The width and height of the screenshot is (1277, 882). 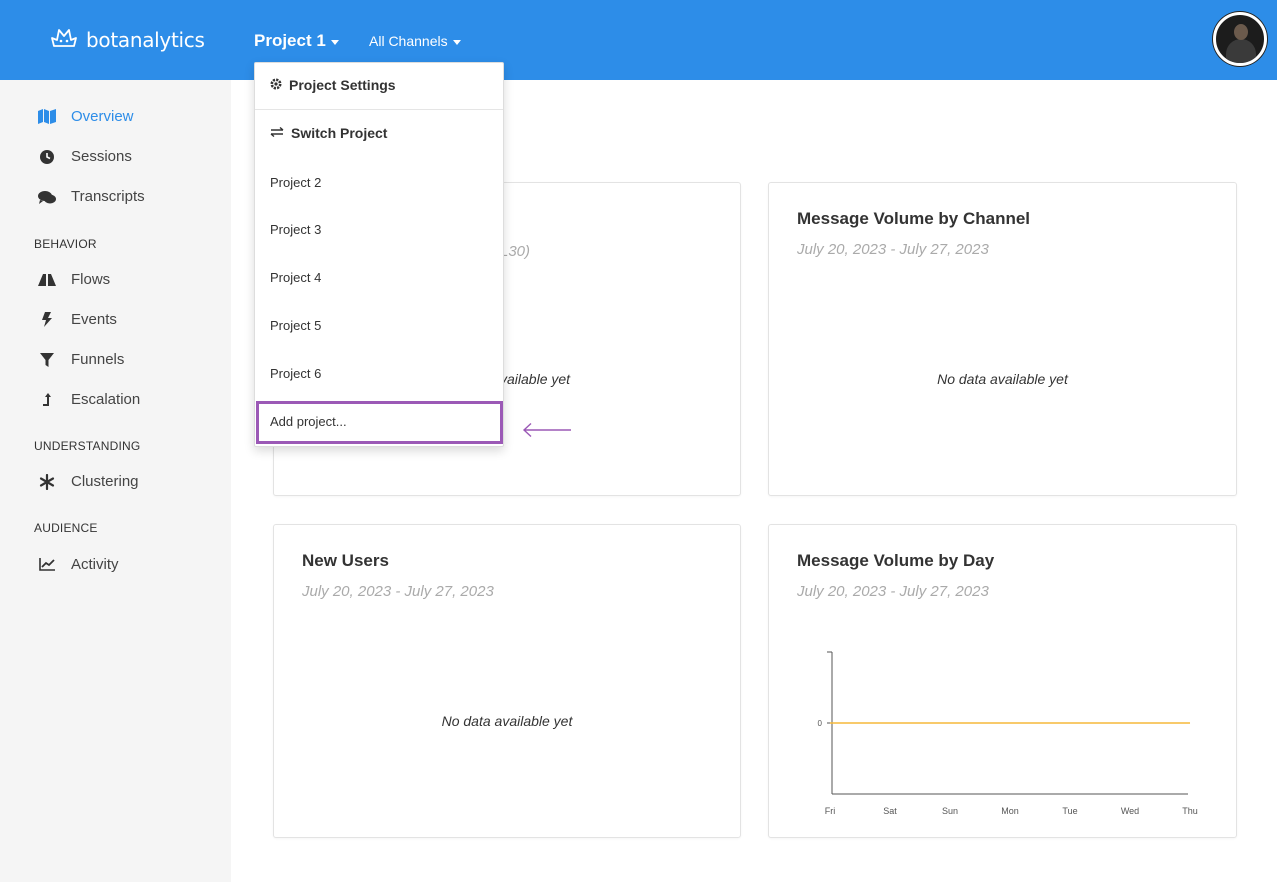 What do you see at coordinates (546, 430) in the screenshot?
I see `arrow-left-icon` at bounding box center [546, 430].